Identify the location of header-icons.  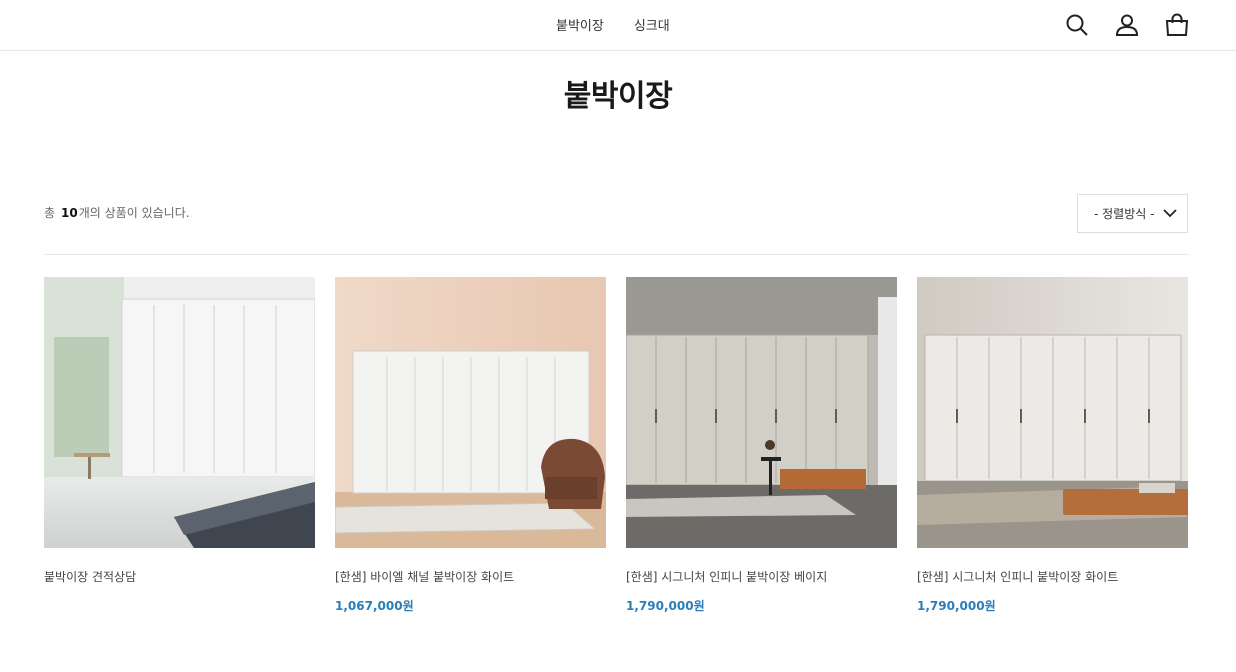
(1127, 25).